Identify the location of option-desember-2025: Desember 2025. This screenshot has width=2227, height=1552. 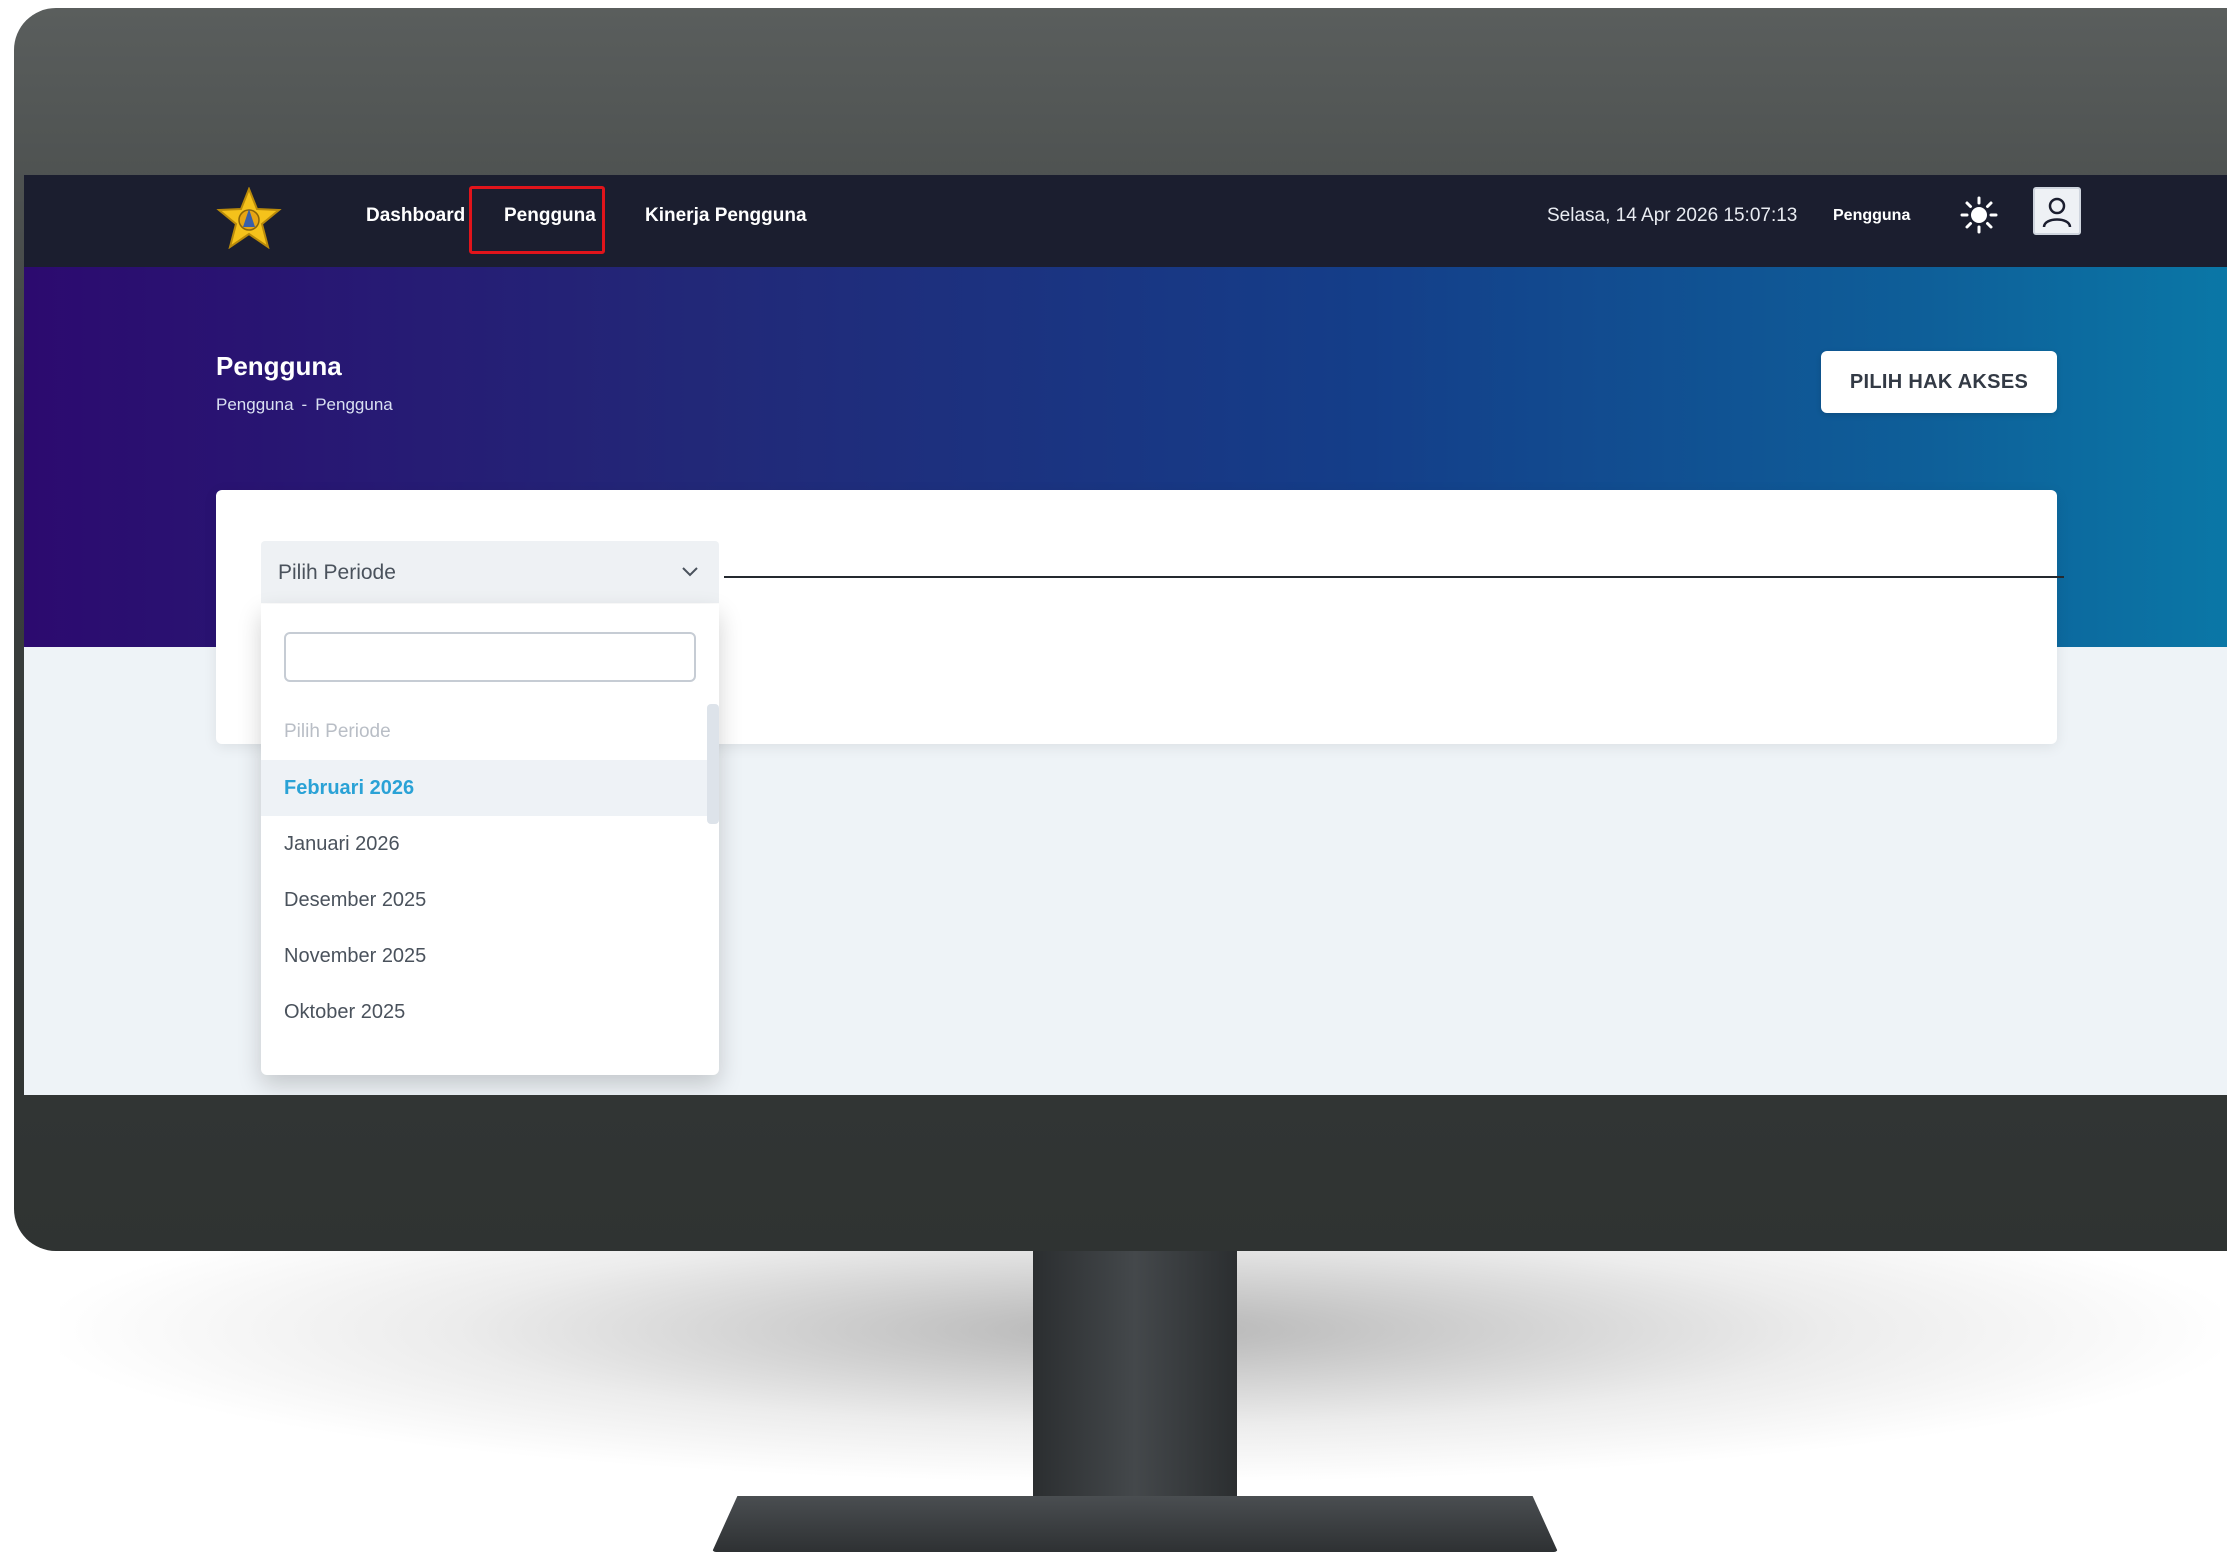
(484, 900).